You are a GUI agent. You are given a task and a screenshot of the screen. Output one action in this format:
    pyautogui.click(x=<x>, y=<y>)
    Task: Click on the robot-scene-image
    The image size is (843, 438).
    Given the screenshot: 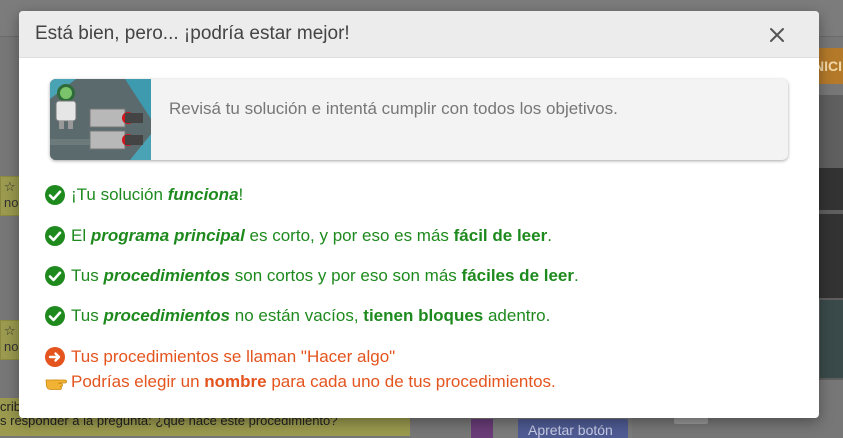 What is the action you would take?
    pyautogui.click(x=100, y=119)
    